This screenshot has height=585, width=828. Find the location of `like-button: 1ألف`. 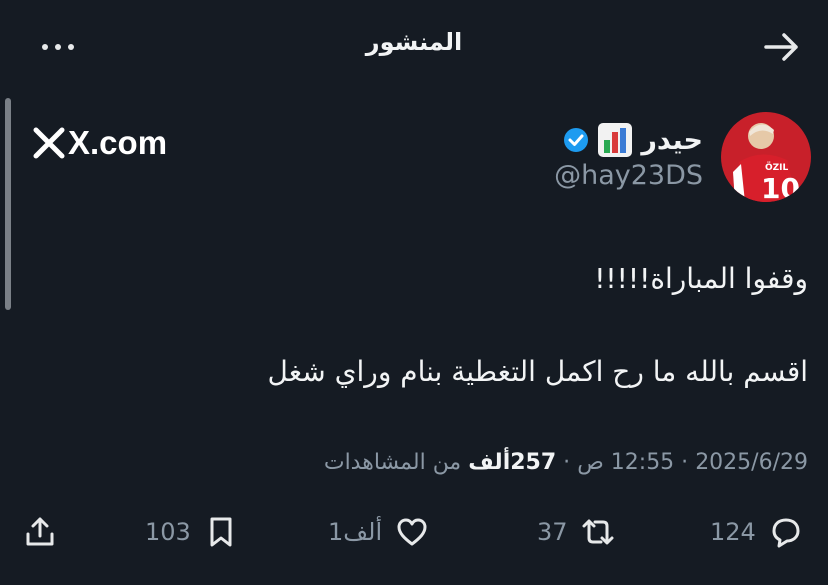

like-button: 1ألف is located at coordinates (379, 532).